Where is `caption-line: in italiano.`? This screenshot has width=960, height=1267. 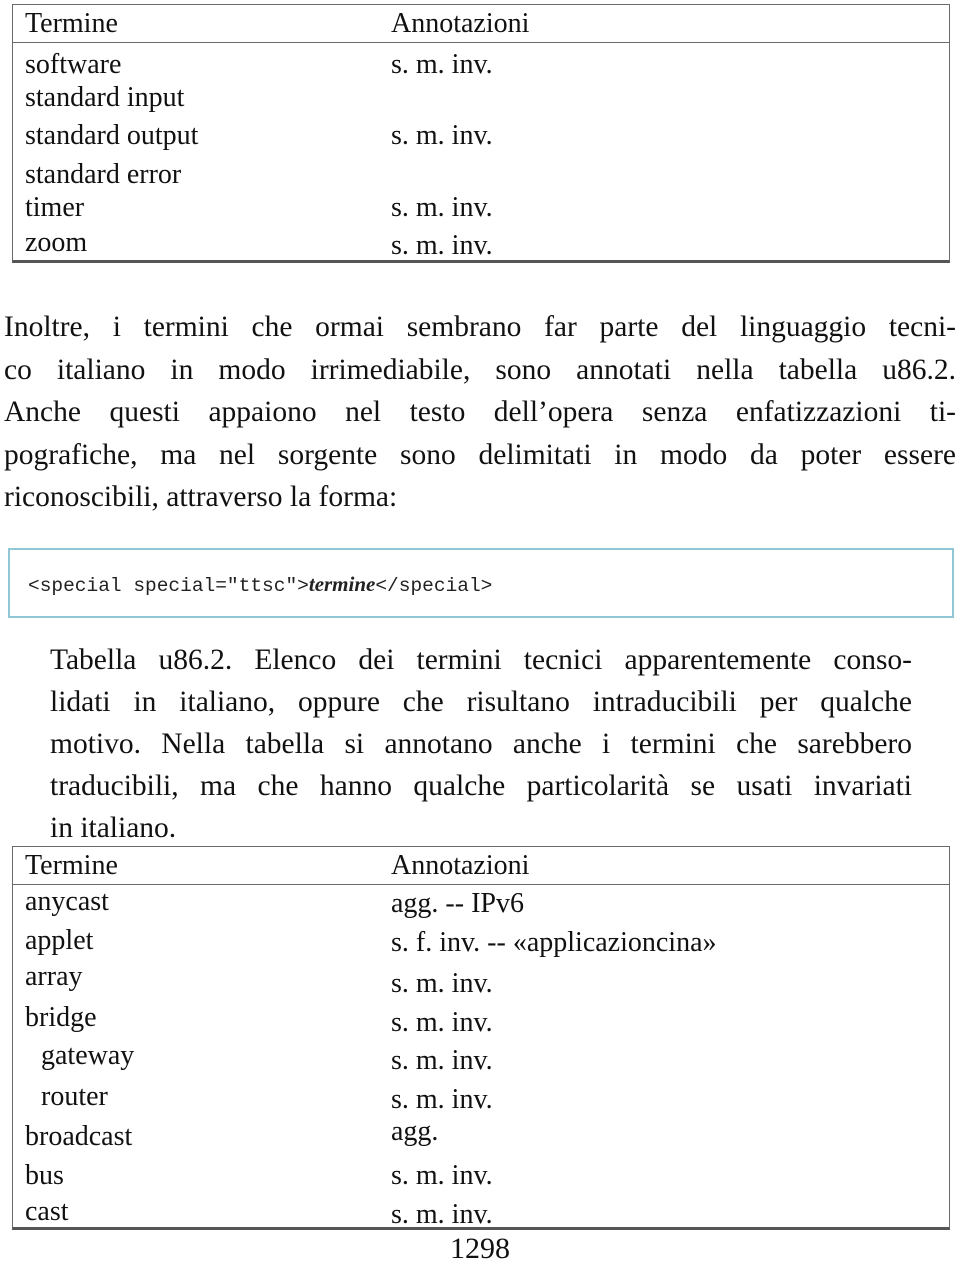 caption-line: in italiano. is located at coordinates (113, 828).